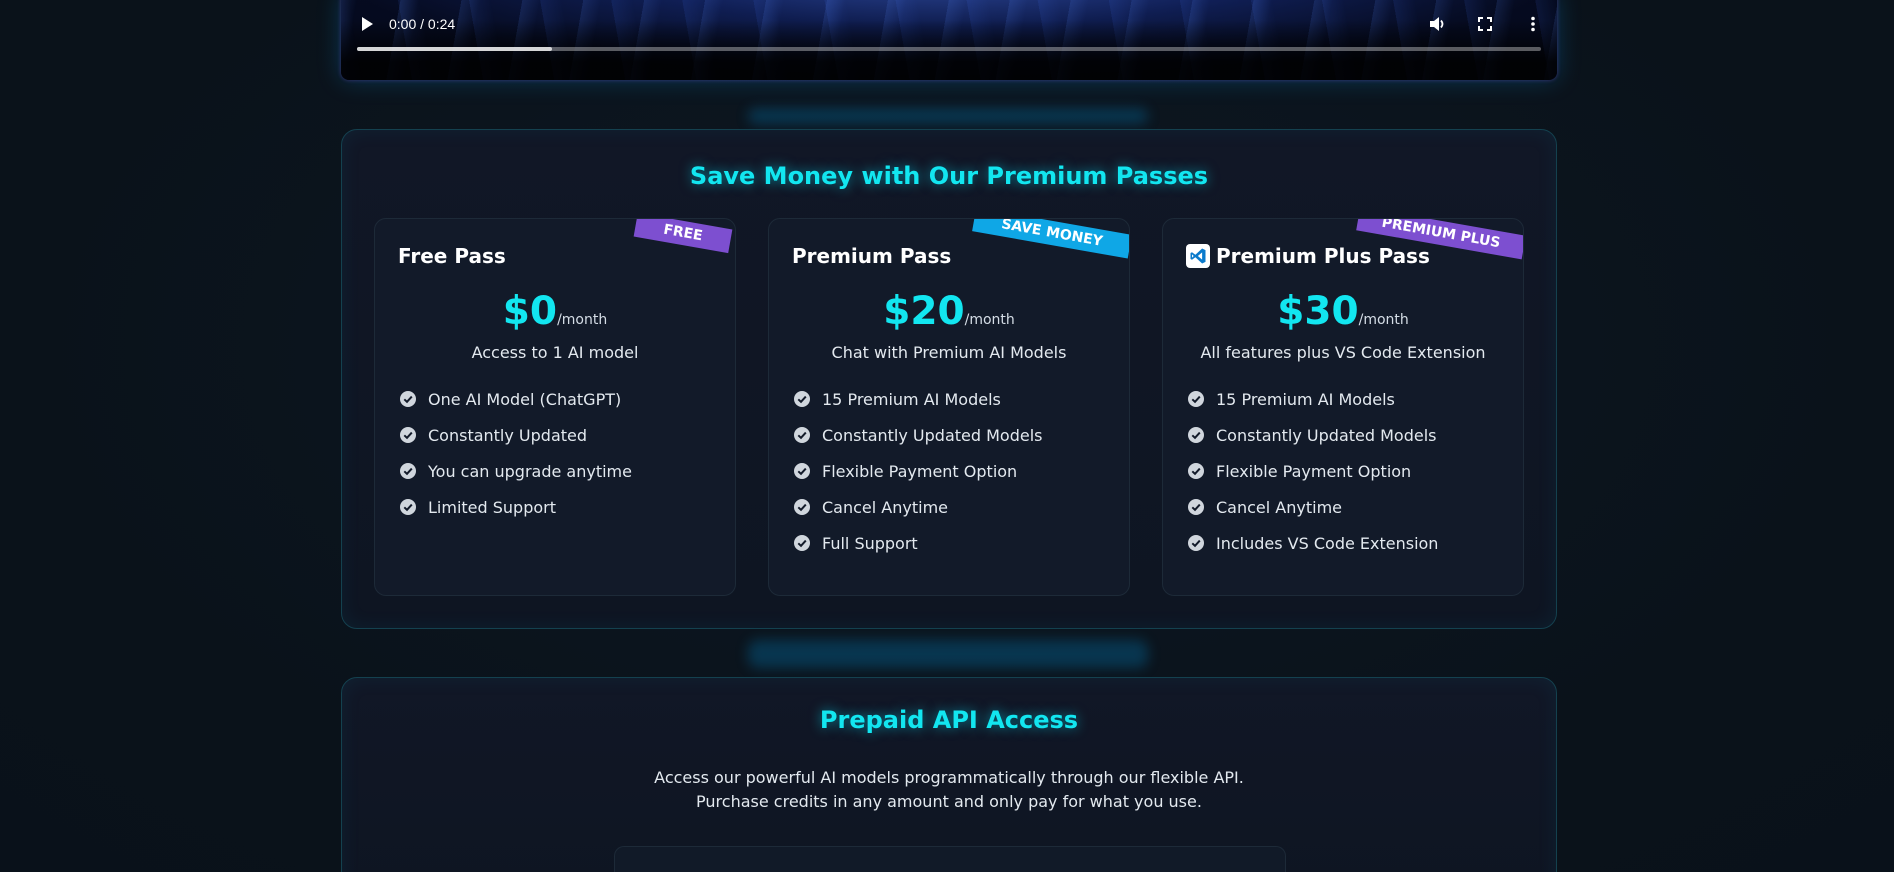  Describe the element at coordinates (530, 471) in the screenshot. I see `feature-text: You can upgrade anytime` at that location.